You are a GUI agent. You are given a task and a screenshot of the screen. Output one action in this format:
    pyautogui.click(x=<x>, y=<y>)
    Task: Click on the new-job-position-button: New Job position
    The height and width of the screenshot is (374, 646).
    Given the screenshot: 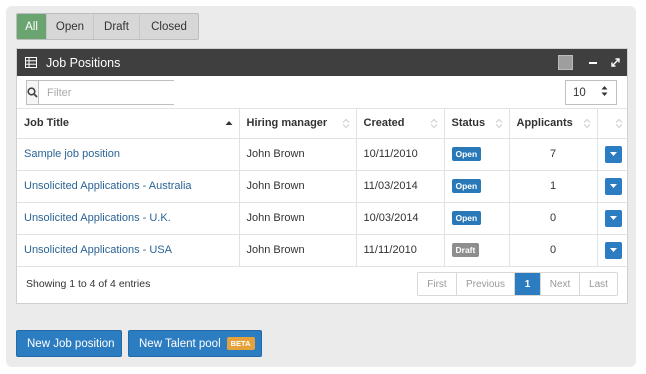 What is the action you would take?
    pyautogui.click(x=69, y=343)
    